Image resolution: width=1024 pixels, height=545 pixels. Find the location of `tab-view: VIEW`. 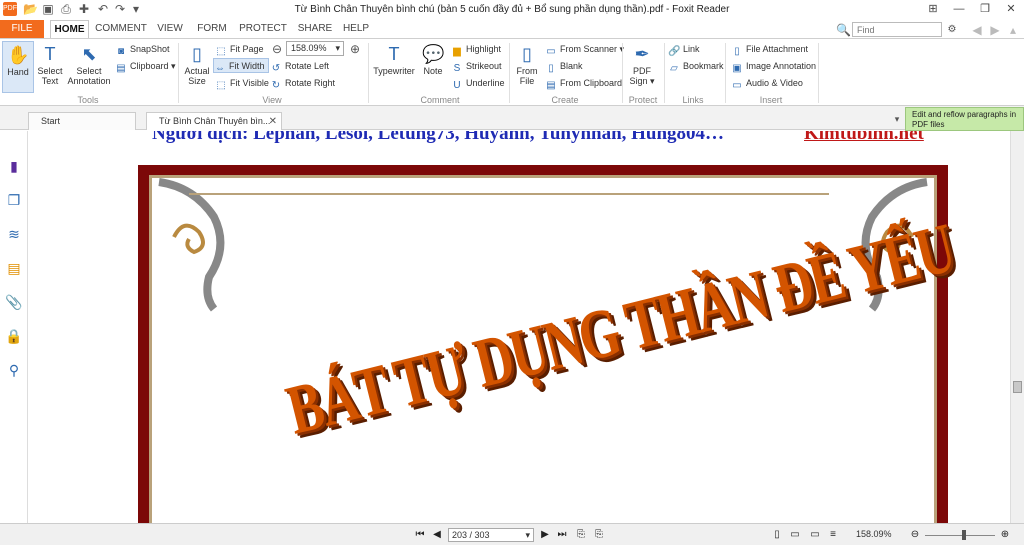

tab-view: VIEW is located at coordinates (170, 29).